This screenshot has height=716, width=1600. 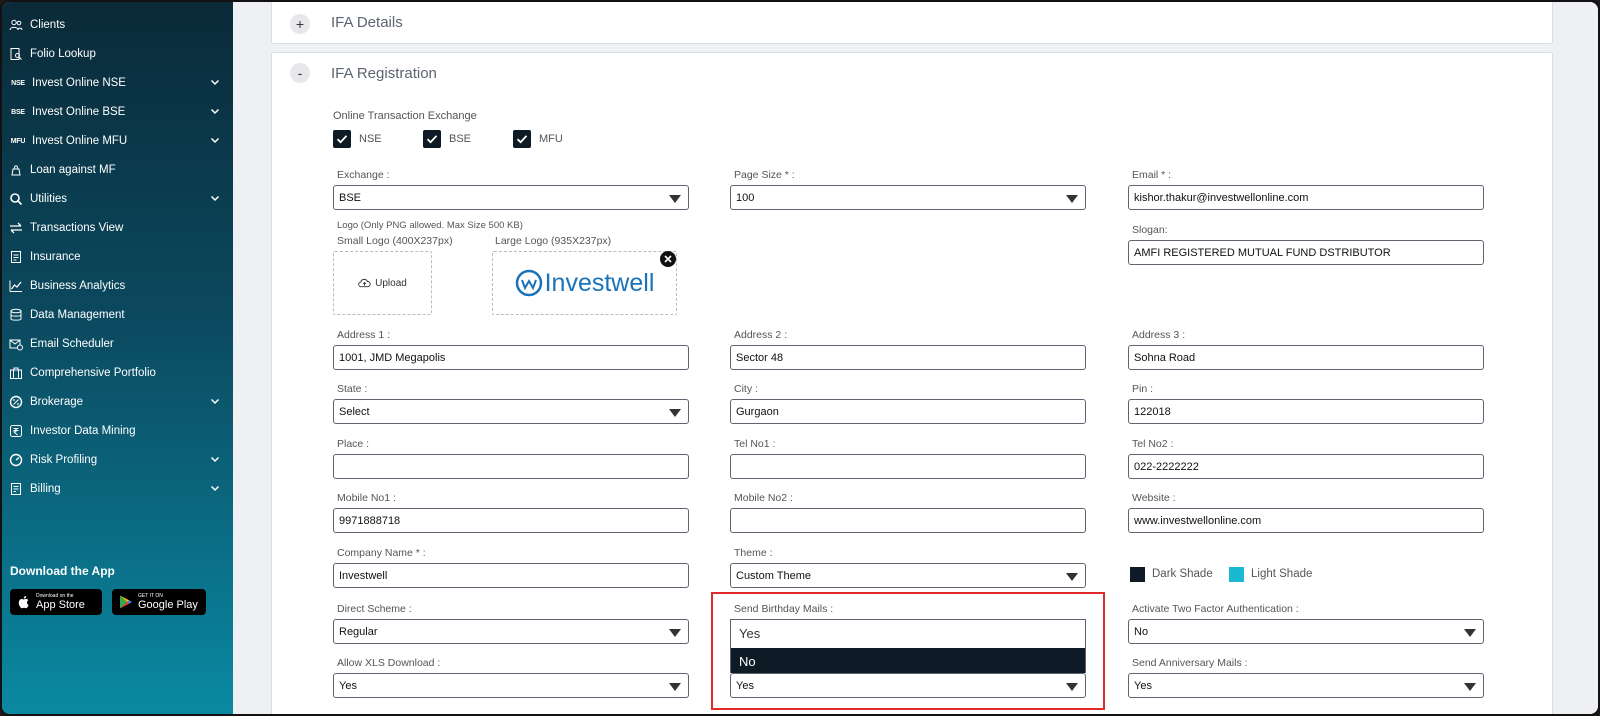 I want to click on two-factor-select: No, so click(x=1306, y=631).